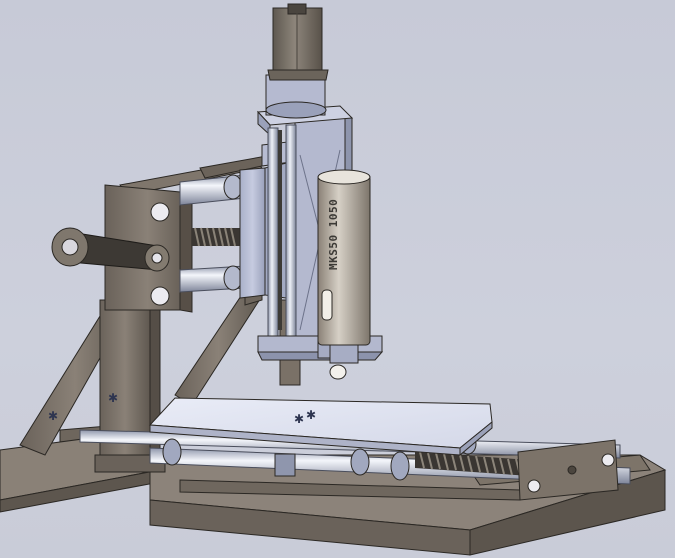 This screenshot has width=675, height=558. What do you see at coordinates (333, 234) in the screenshot?
I see `spindle-label: MKS50 1050` at bounding box center [333, 234].